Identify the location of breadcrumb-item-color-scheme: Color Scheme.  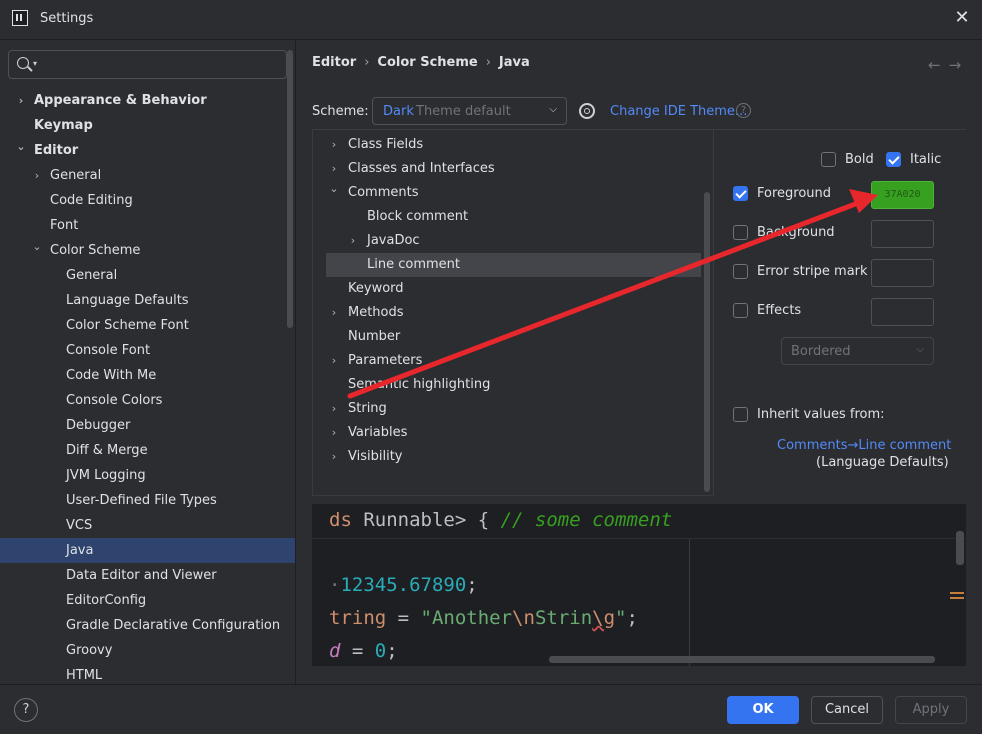
(427, 62).